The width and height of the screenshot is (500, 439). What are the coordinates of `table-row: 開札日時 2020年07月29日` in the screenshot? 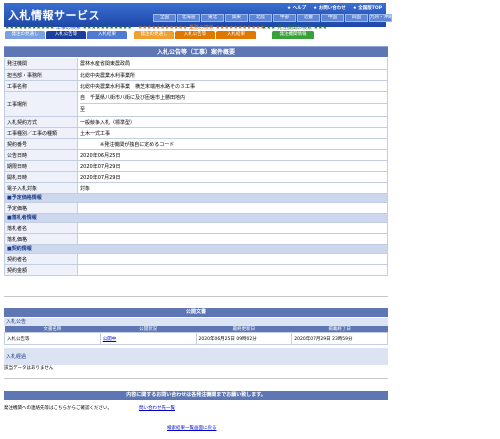 It's located at (196, 177).